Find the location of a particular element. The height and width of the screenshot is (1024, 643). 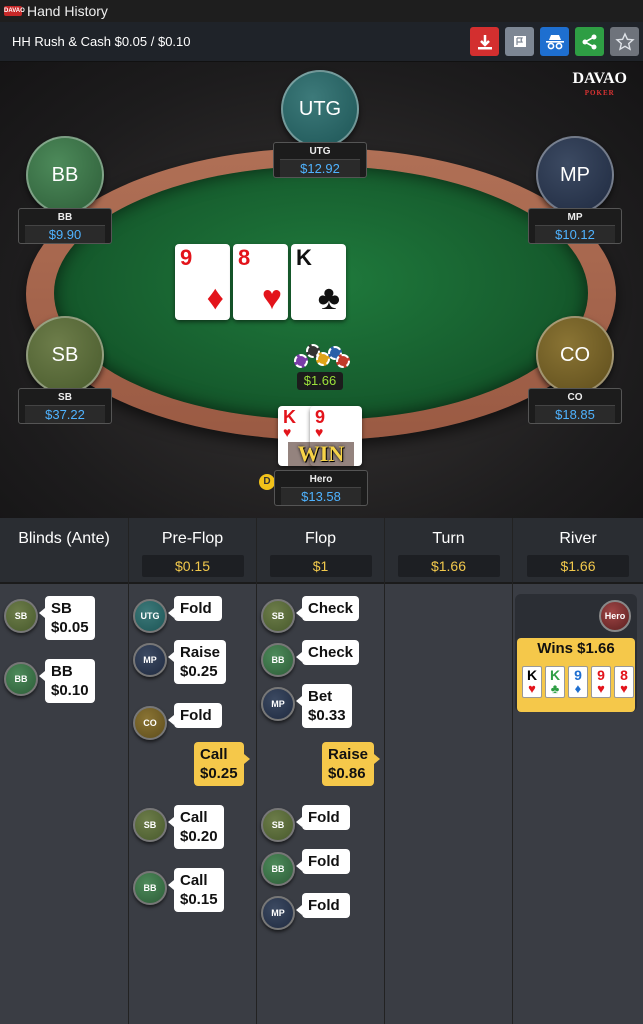

street-header: Blinds (Ante) is located at coordinates (64, 551).